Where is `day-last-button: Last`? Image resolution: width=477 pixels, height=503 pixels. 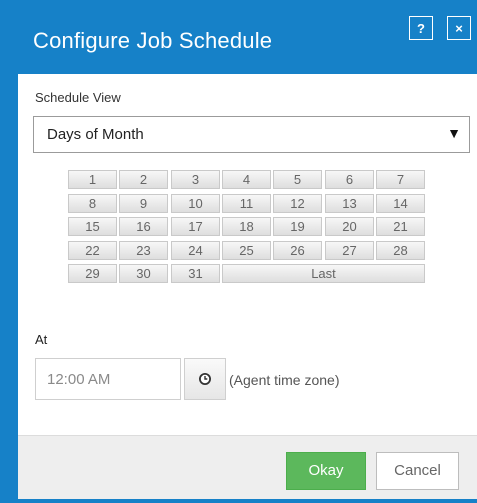
day-last-button: Last is located at coordinates (323, 273).